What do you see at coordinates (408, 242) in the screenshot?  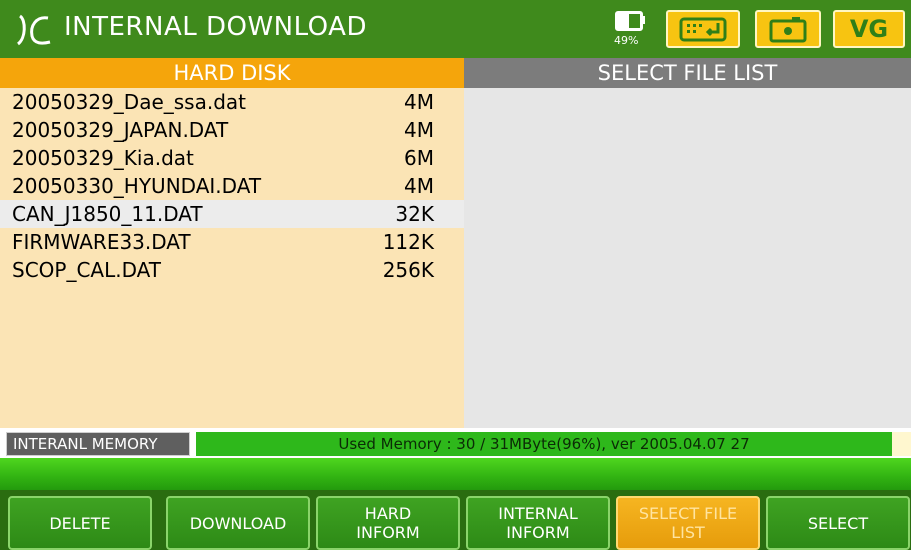 I see `file-size: 112K` at bounding box center [408, 242].